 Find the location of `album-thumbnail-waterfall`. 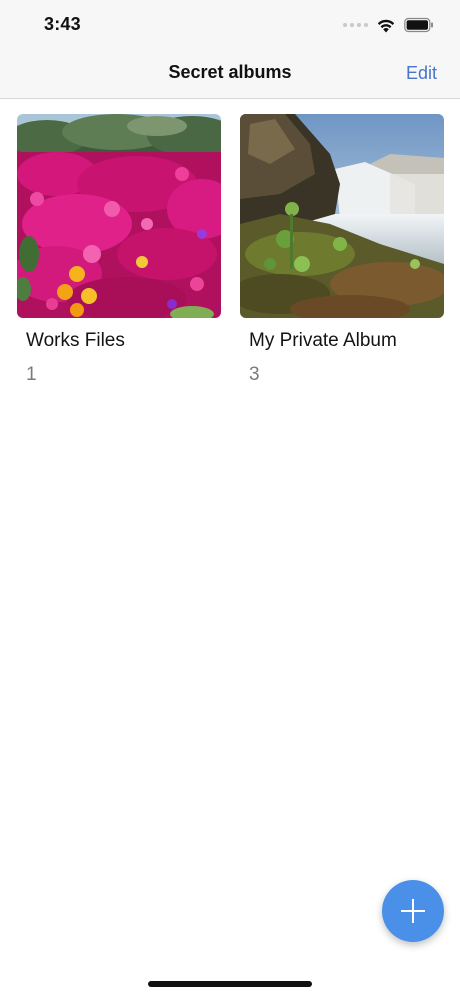

album-thumbnail-waterfall is located at coordinates (342, 216).